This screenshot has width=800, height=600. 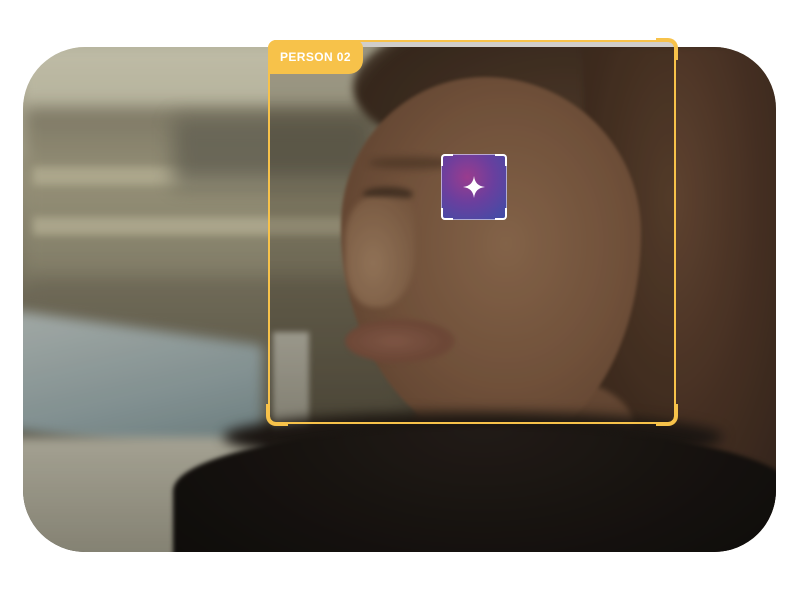 What do you see at coordinates (667, 49) in the screenshot?
I see `resize-handle-top-right` at bounding box center [667, 49].